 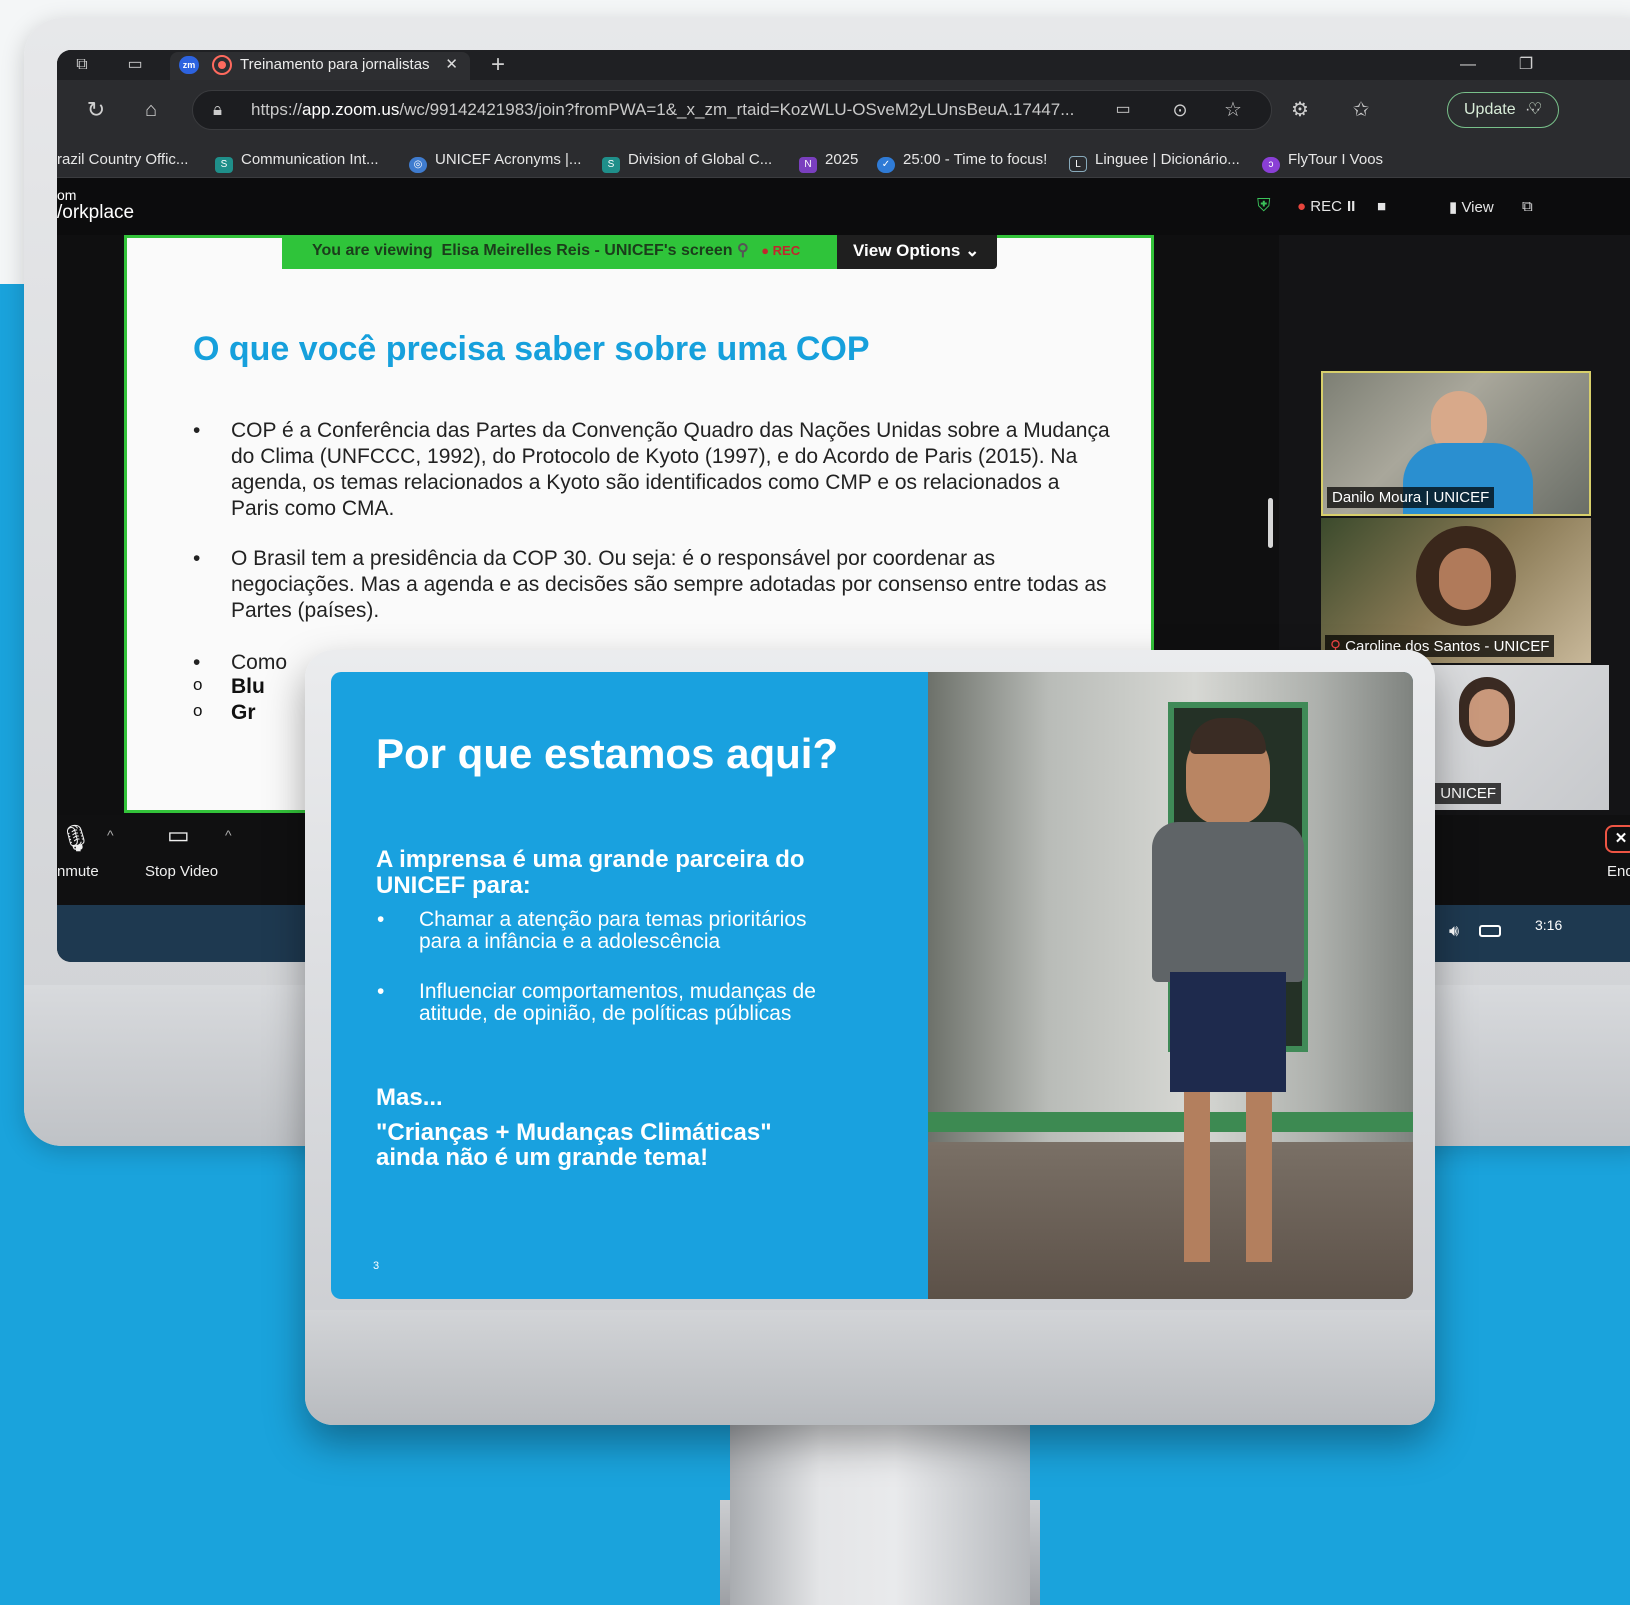 I want to click on child-photo, so click(x=1170, y=985).